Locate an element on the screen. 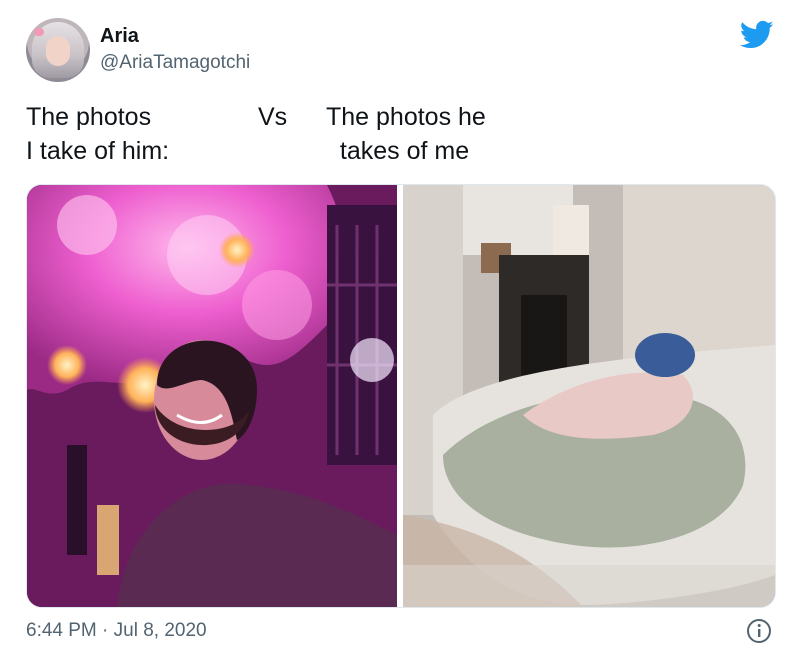 The width and height of the screenshot is (800, 658). tweet-text-left: The photos I take of him: is located at coordinates (98, 134).